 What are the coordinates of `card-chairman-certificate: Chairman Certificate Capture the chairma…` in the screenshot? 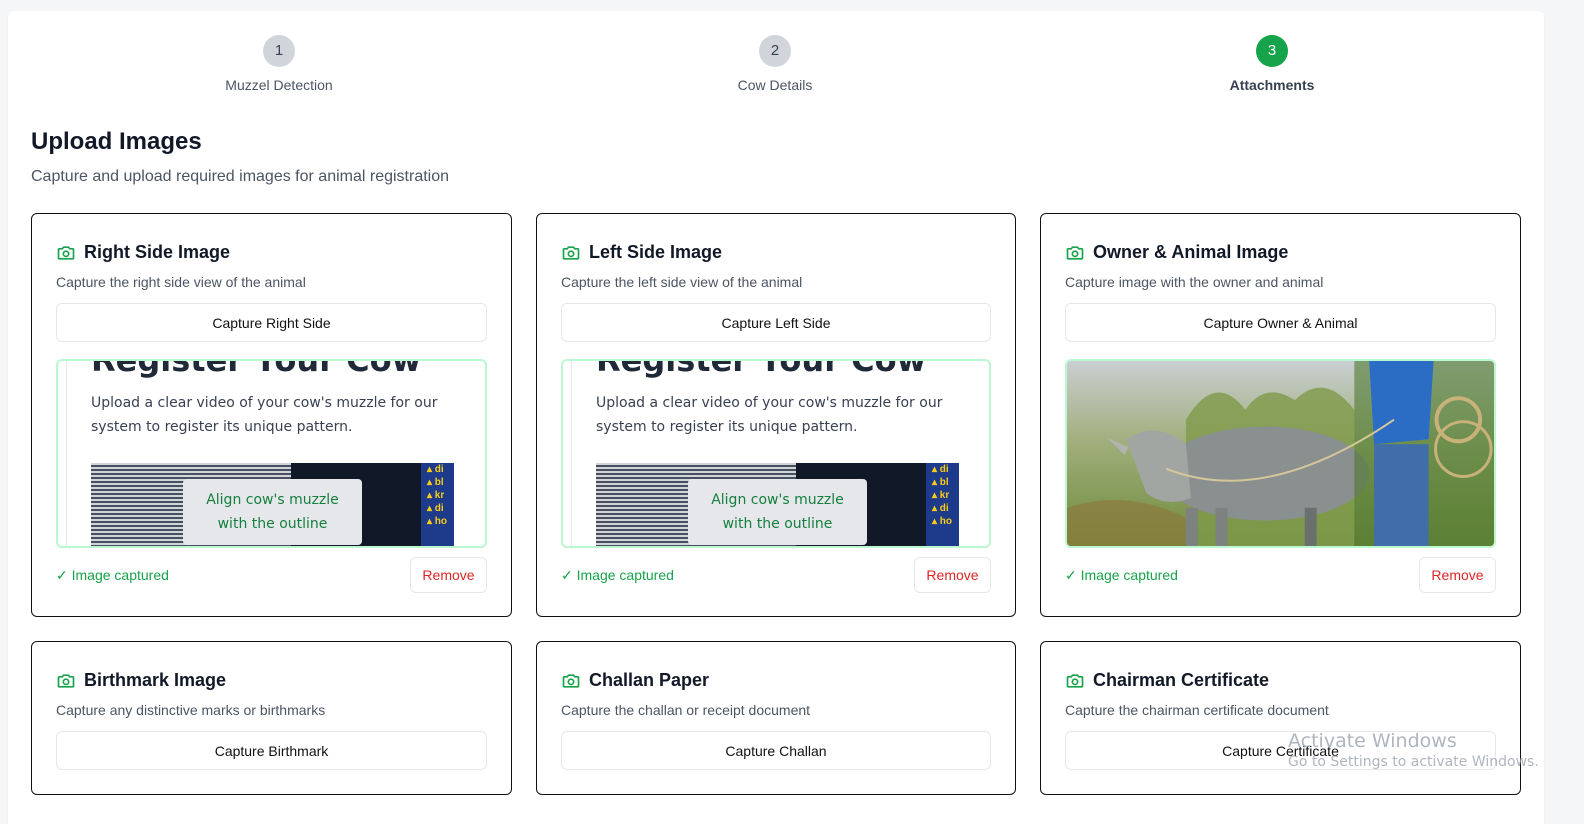 It's located at (1280, 718).